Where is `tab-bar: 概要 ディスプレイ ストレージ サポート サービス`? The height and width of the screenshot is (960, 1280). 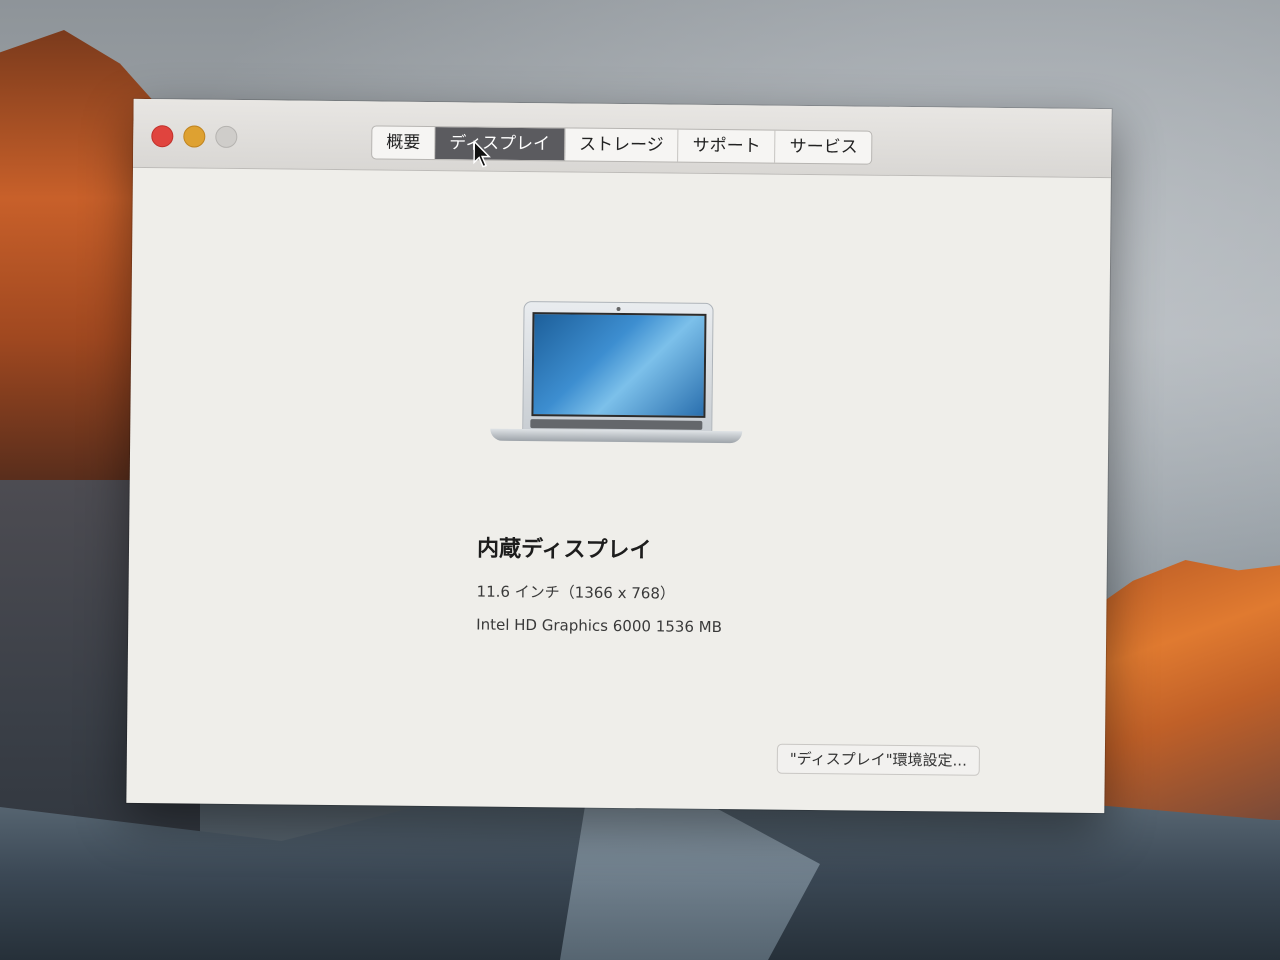
tab-bar: 概要 ディスプレイ ストレージ サポート サービス is located at coordinates (622, 145).